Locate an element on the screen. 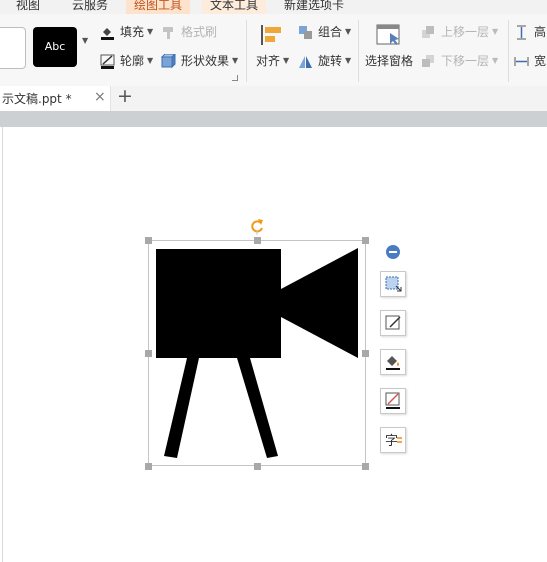  text-wrap-button: 字 is located at coordinates (393, 440).